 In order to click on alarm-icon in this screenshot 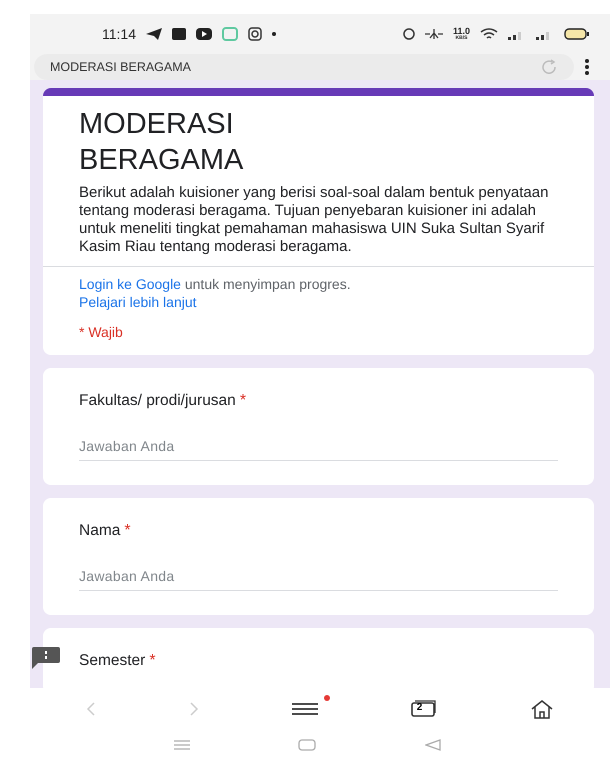, I will do `click(408, 34)`.